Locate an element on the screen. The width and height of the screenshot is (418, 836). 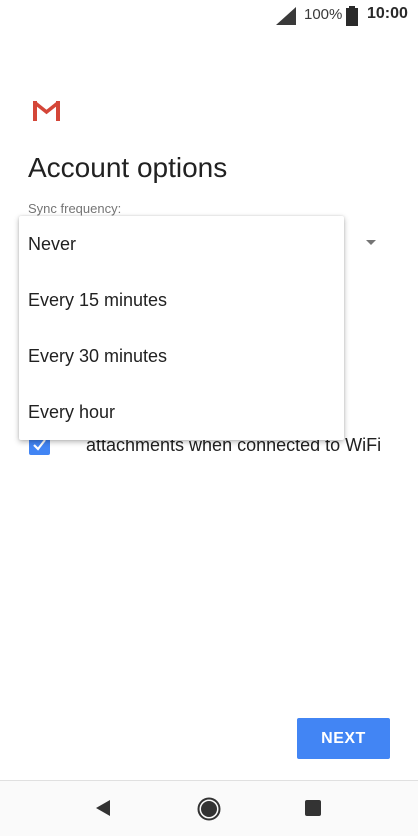
gmail-logo-icon is located at coordinates (46, 111).